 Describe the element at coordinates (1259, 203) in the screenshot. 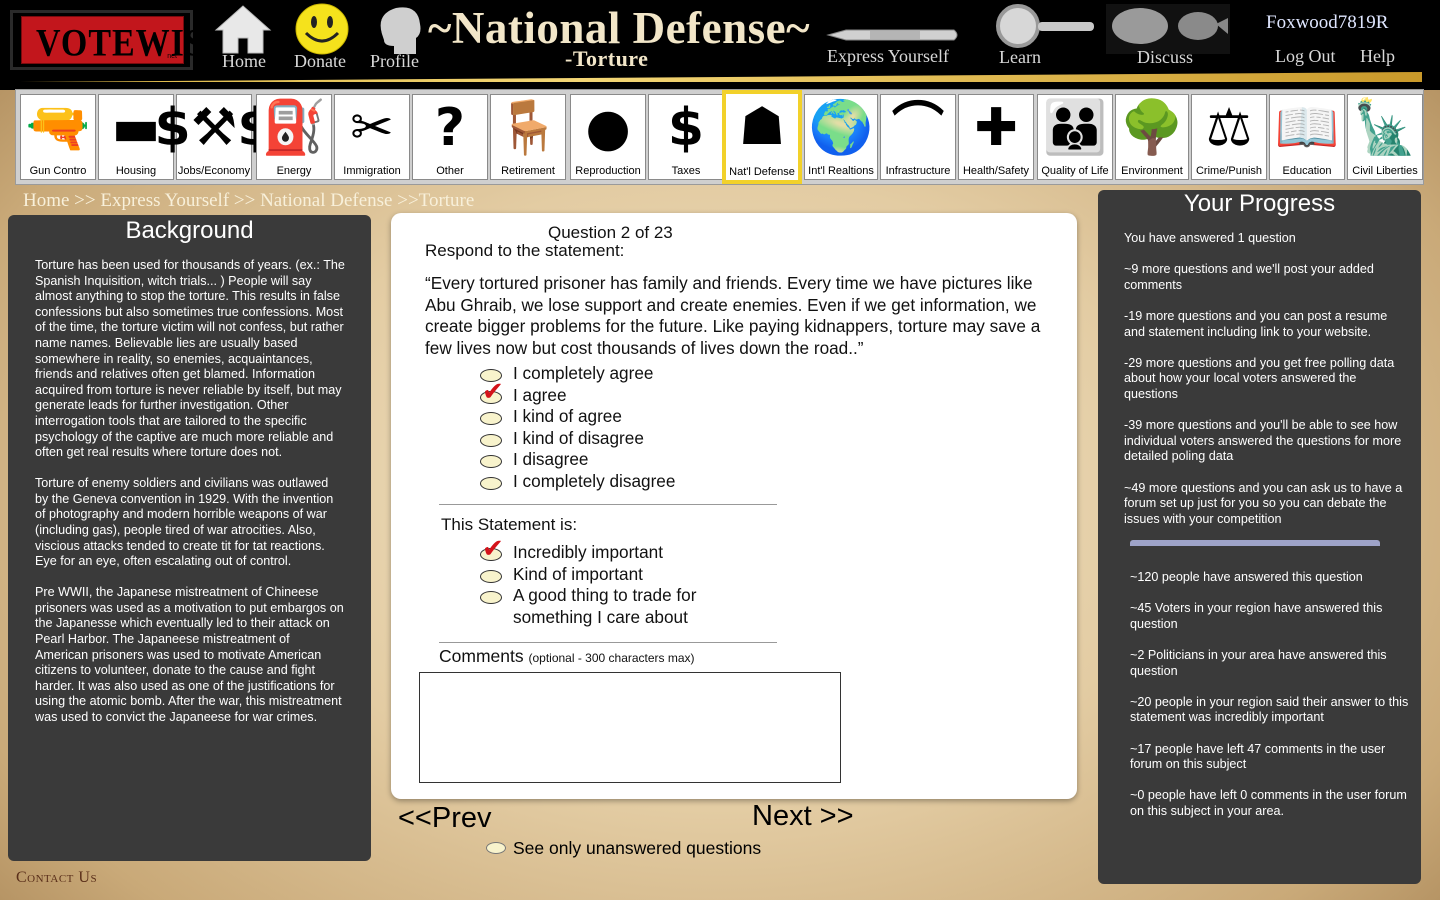

I see `progress-title: Your Progress` at that location.